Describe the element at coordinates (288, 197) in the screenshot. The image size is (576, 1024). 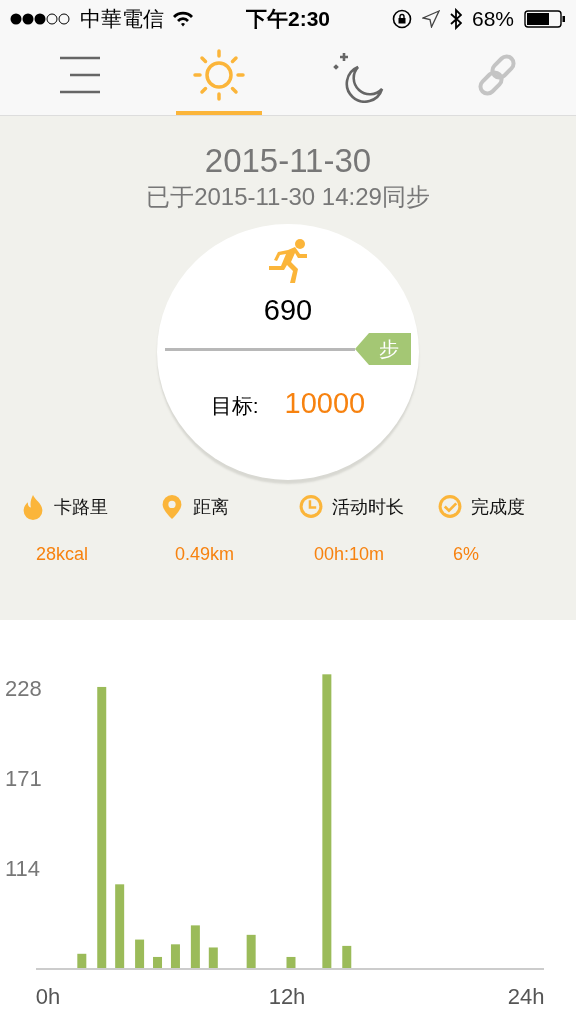
I see `sync-status: 已于2015-11-30 14:29同步` at that location.